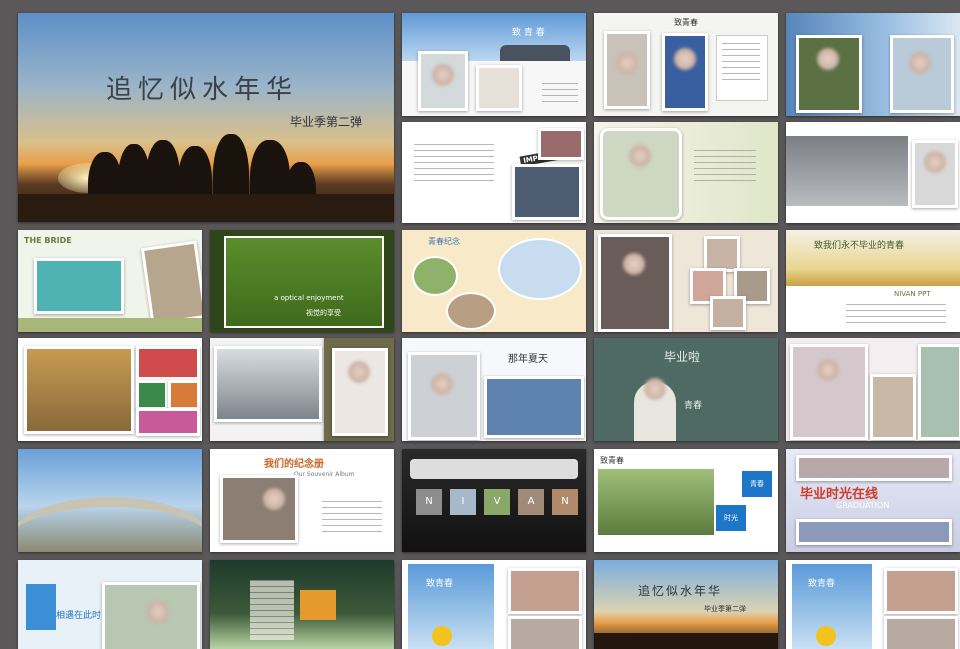 The image size is (960, 649). What do you see at coordinates (873, 281) in the screenshot?
I see `slide-thumbnail-13: 致我们永不毕业的青春 NIVAN PPT` at bounding box center [873, 281].